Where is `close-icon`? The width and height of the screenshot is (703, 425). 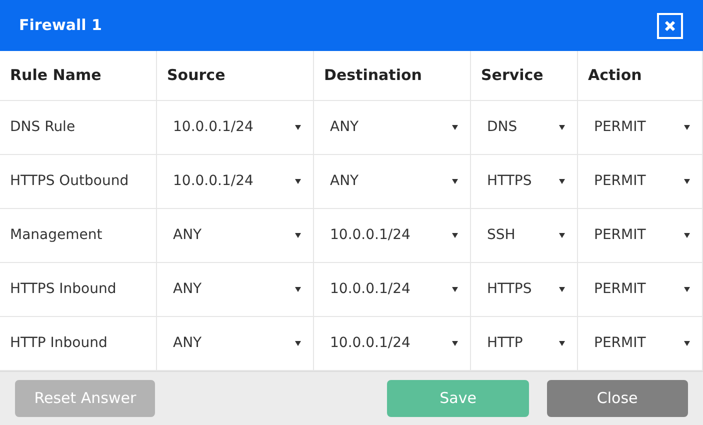 close-icon is located at coordinates (670, 26).